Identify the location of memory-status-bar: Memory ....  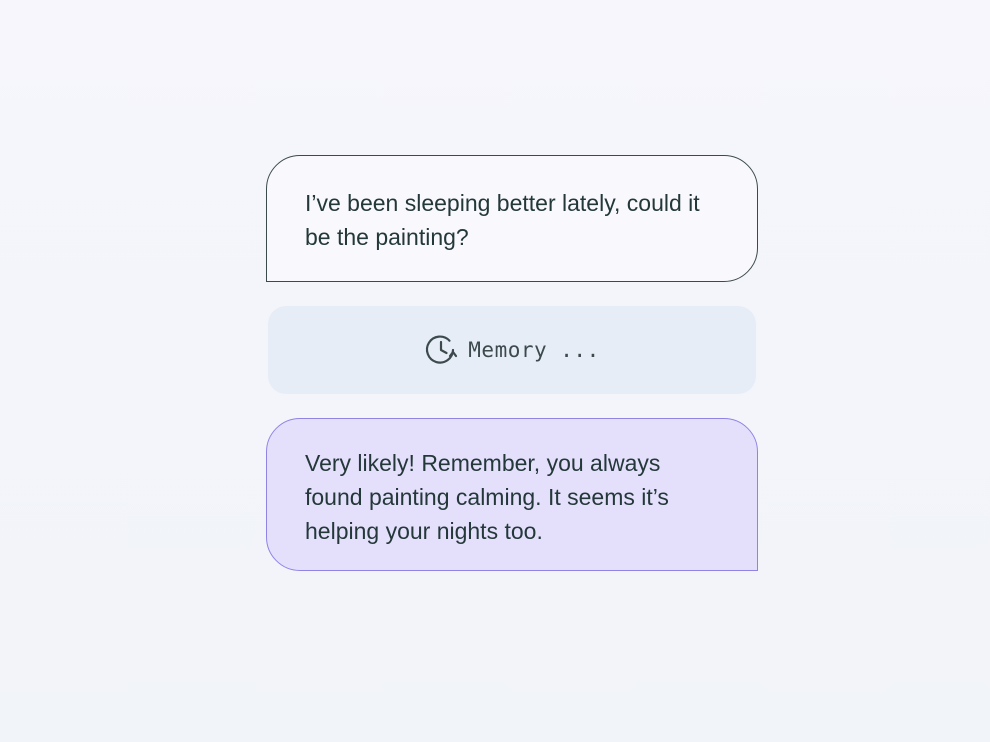
(512, 350).